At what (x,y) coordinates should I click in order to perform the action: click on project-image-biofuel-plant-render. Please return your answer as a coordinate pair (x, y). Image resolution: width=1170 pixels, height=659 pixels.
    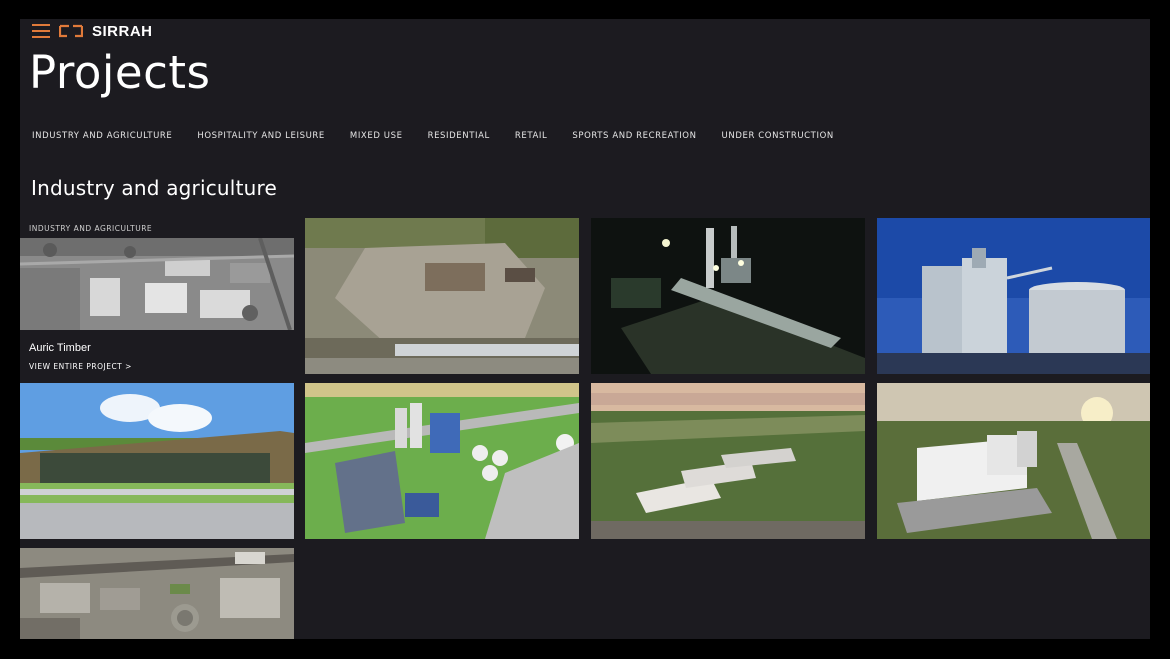
    Looking at the image, I should click on (442, 461).